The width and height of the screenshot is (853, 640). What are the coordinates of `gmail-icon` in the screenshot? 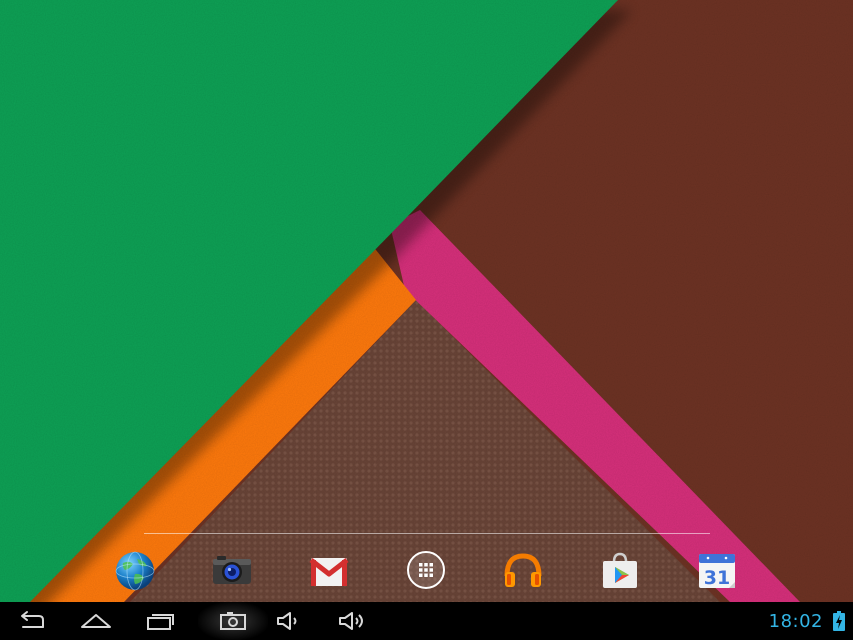 It's located at (329, 572).